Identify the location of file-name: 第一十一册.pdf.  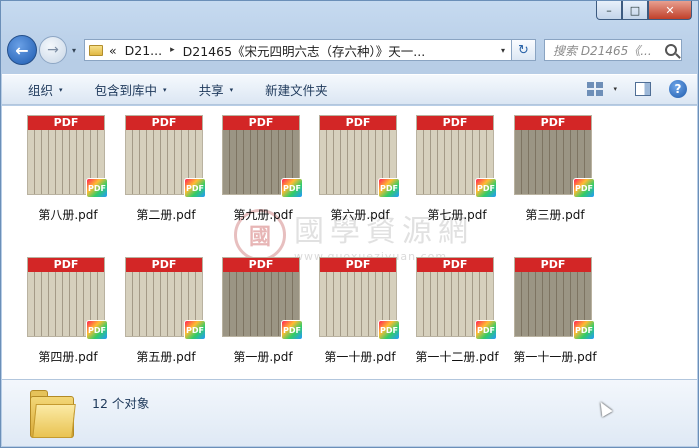
(555, 357).